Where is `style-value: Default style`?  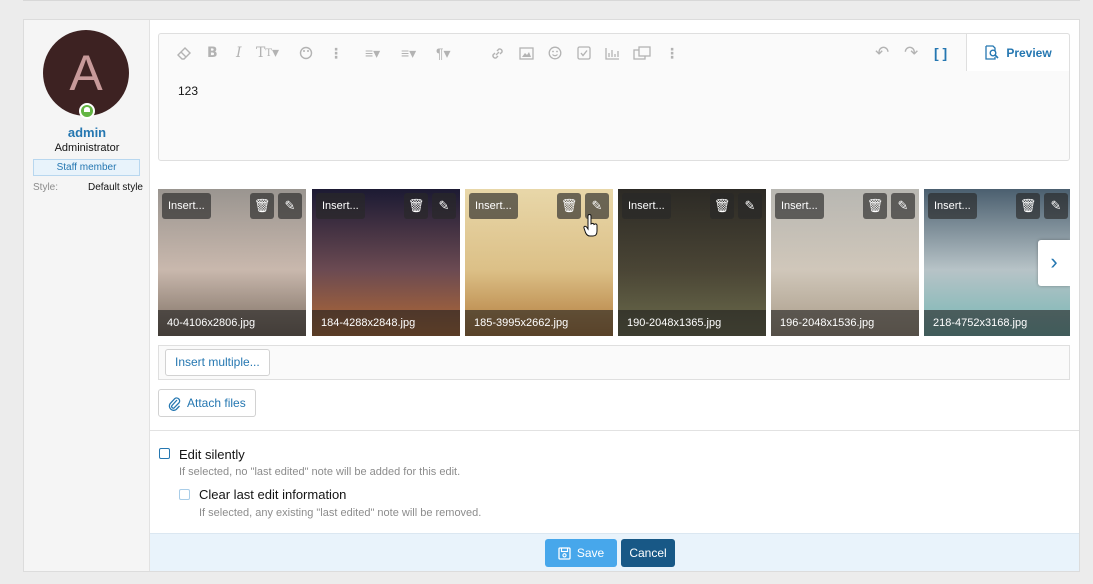
style-value: Default style is located at coordinates (115, 187).